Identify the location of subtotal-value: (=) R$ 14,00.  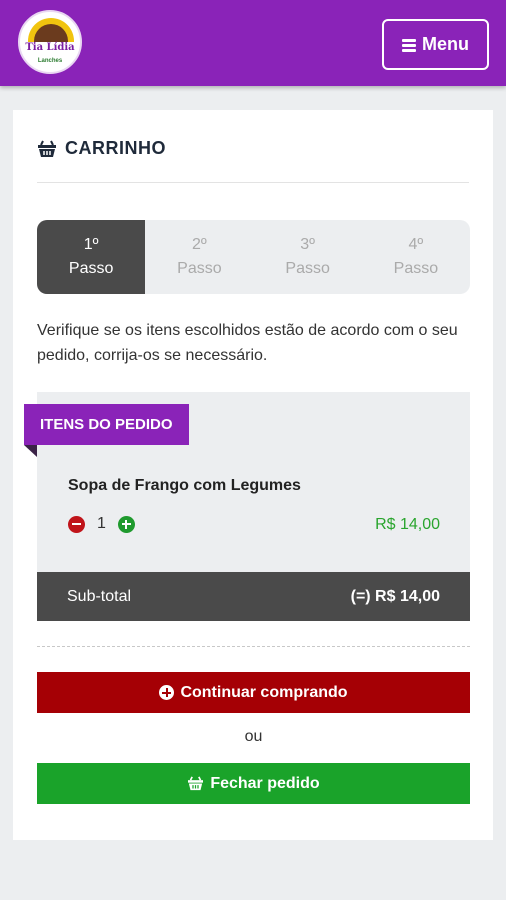
(395, 596).